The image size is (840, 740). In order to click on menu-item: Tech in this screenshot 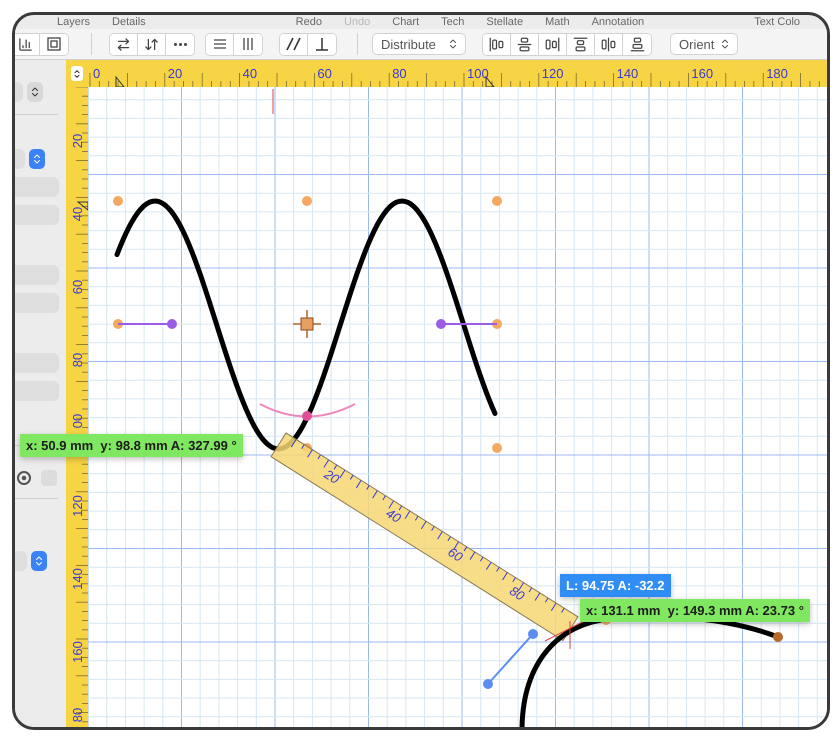, I will do `click(452, 22)`.